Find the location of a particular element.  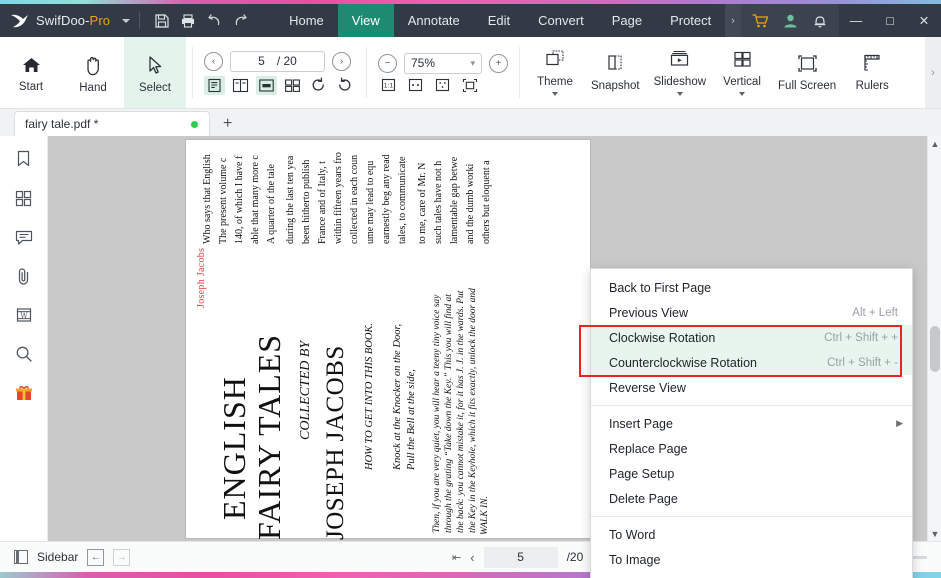

menu-annotate: Annotate is located at coordinates (434, 20).